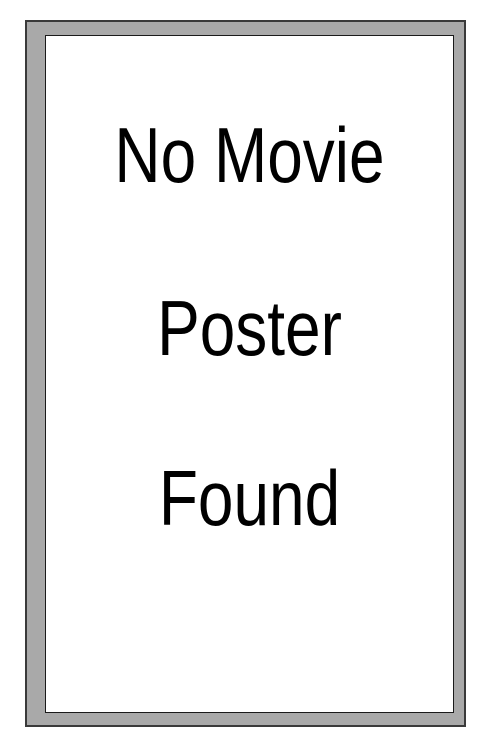 This screenshot has height=748, width=500. What do you see at coordinates (249, 328) in the screenshot?
I see `placeholder-text-line-2: Poster` at bounding box center [249, 328].